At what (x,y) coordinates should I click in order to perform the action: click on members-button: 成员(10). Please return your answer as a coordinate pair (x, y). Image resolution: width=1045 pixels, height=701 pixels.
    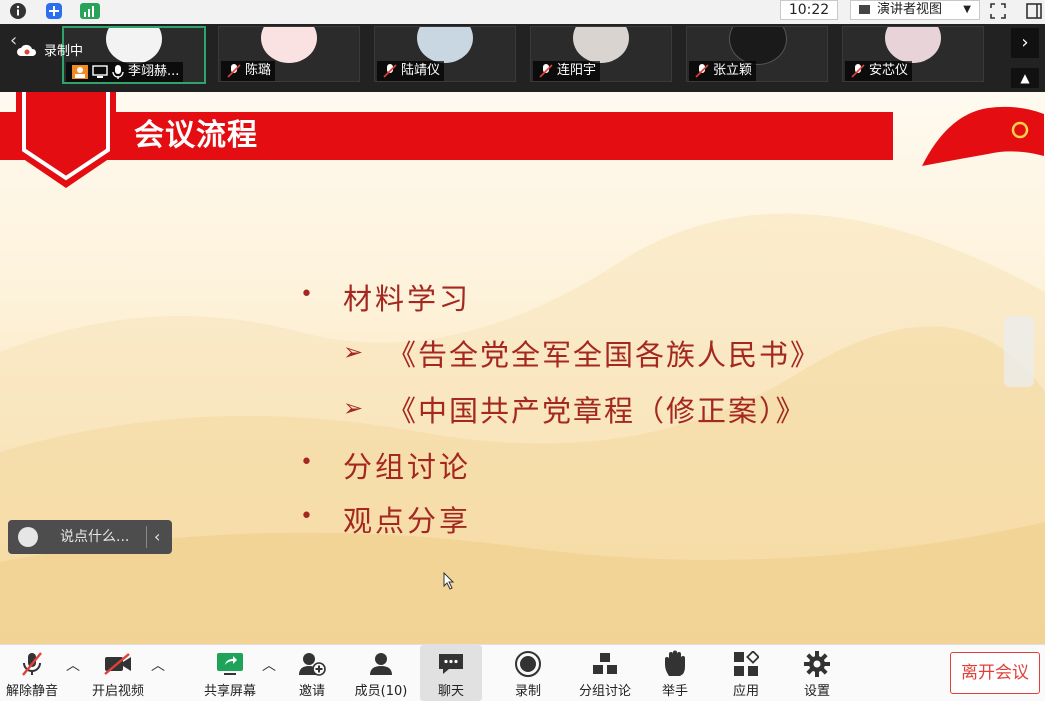
    Looking at the image, I should click on (381, 673).